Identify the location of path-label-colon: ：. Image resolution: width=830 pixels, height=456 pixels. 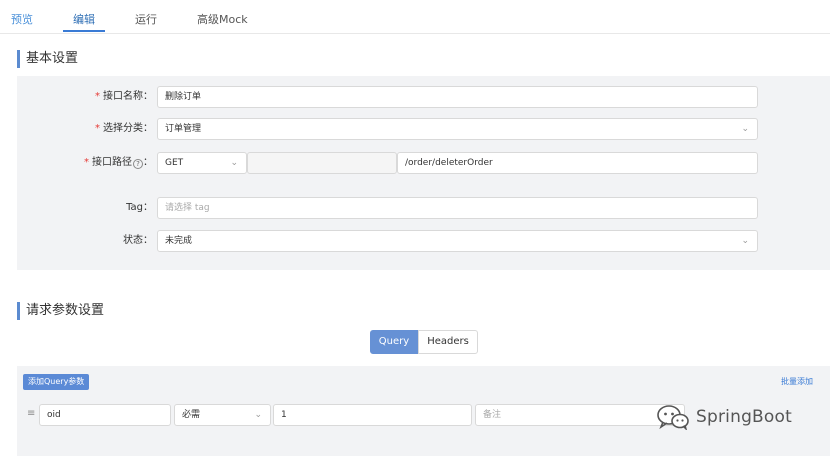
(148, 162).